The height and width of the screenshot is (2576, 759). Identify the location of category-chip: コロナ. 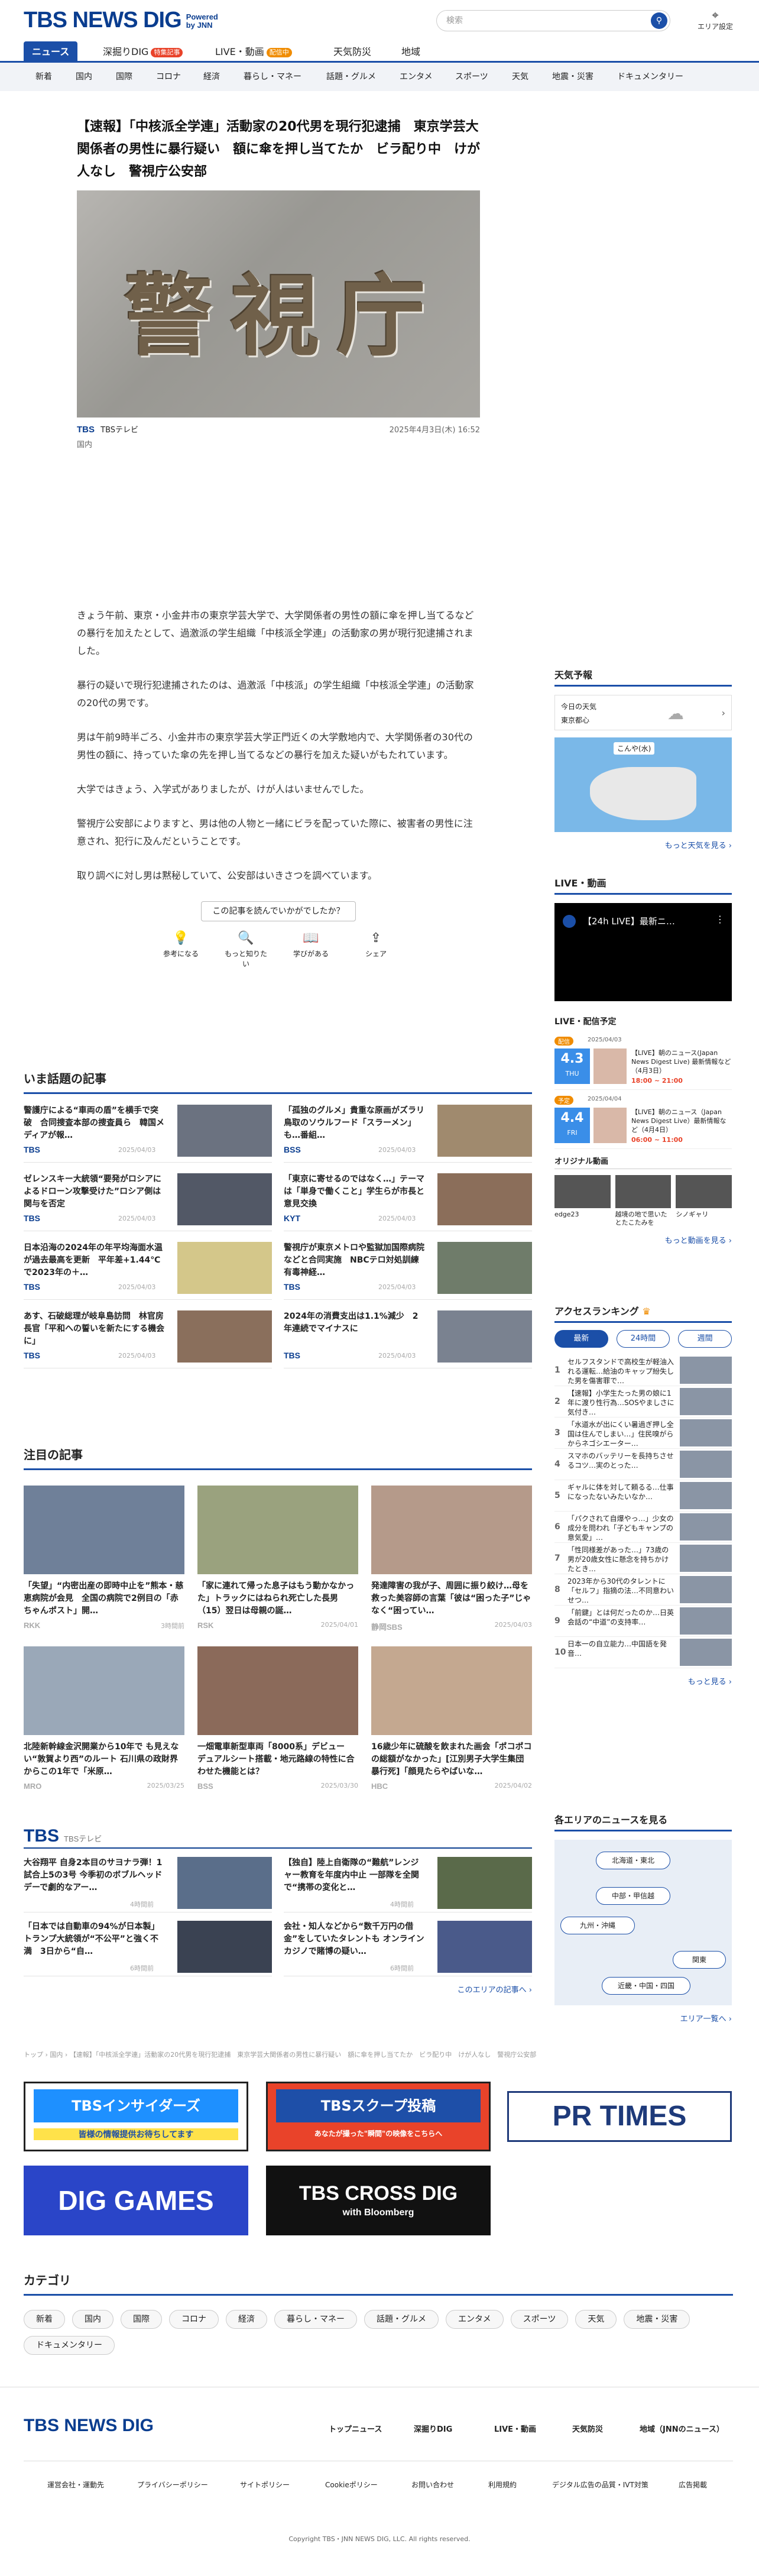
(194, 2320).